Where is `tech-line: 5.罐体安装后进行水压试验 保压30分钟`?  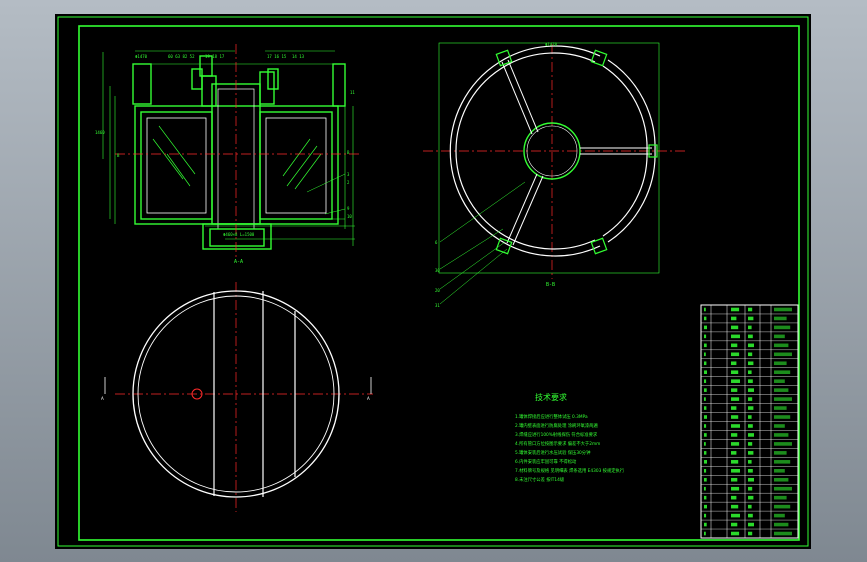
tech-line: 5.罐体安装后进行水压试验 保压30分钟 is located at coordinates (553, 452).